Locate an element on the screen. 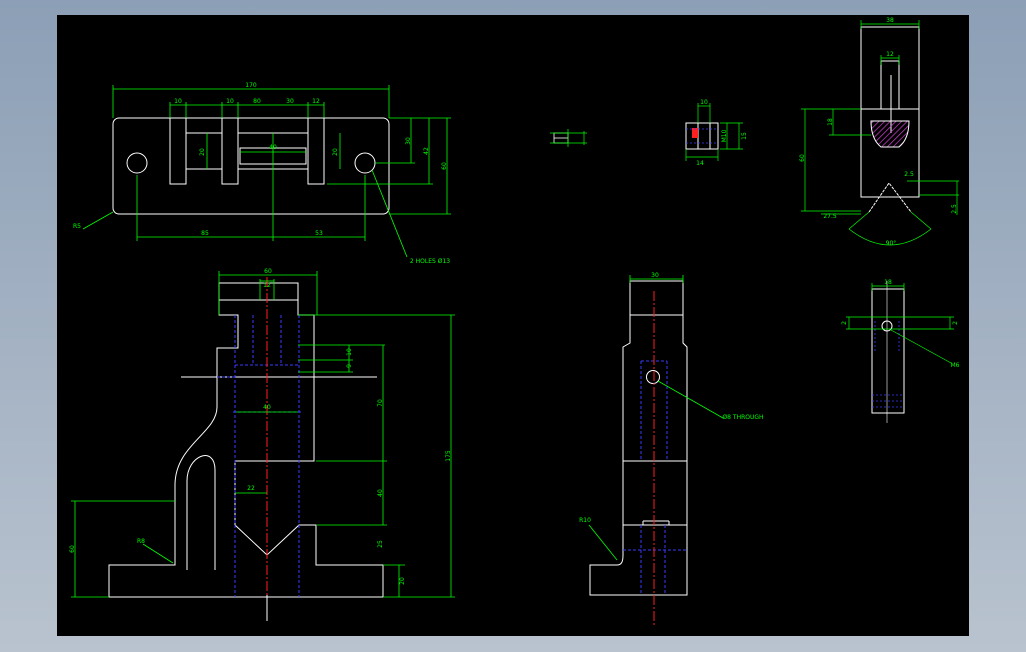  dim-jaw-18: 18 is located at coordinates (830, 122).